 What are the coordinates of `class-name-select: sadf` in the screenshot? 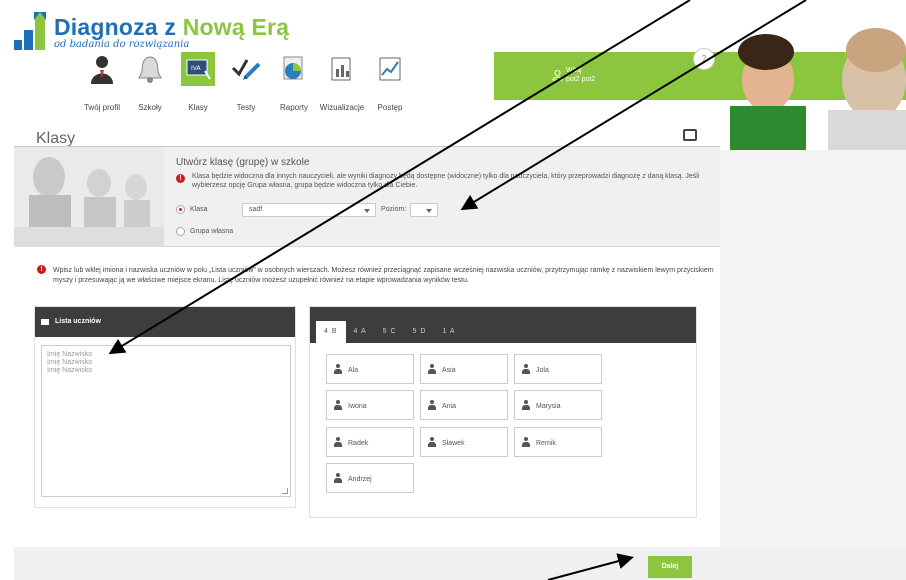 It's located at (309, 210).